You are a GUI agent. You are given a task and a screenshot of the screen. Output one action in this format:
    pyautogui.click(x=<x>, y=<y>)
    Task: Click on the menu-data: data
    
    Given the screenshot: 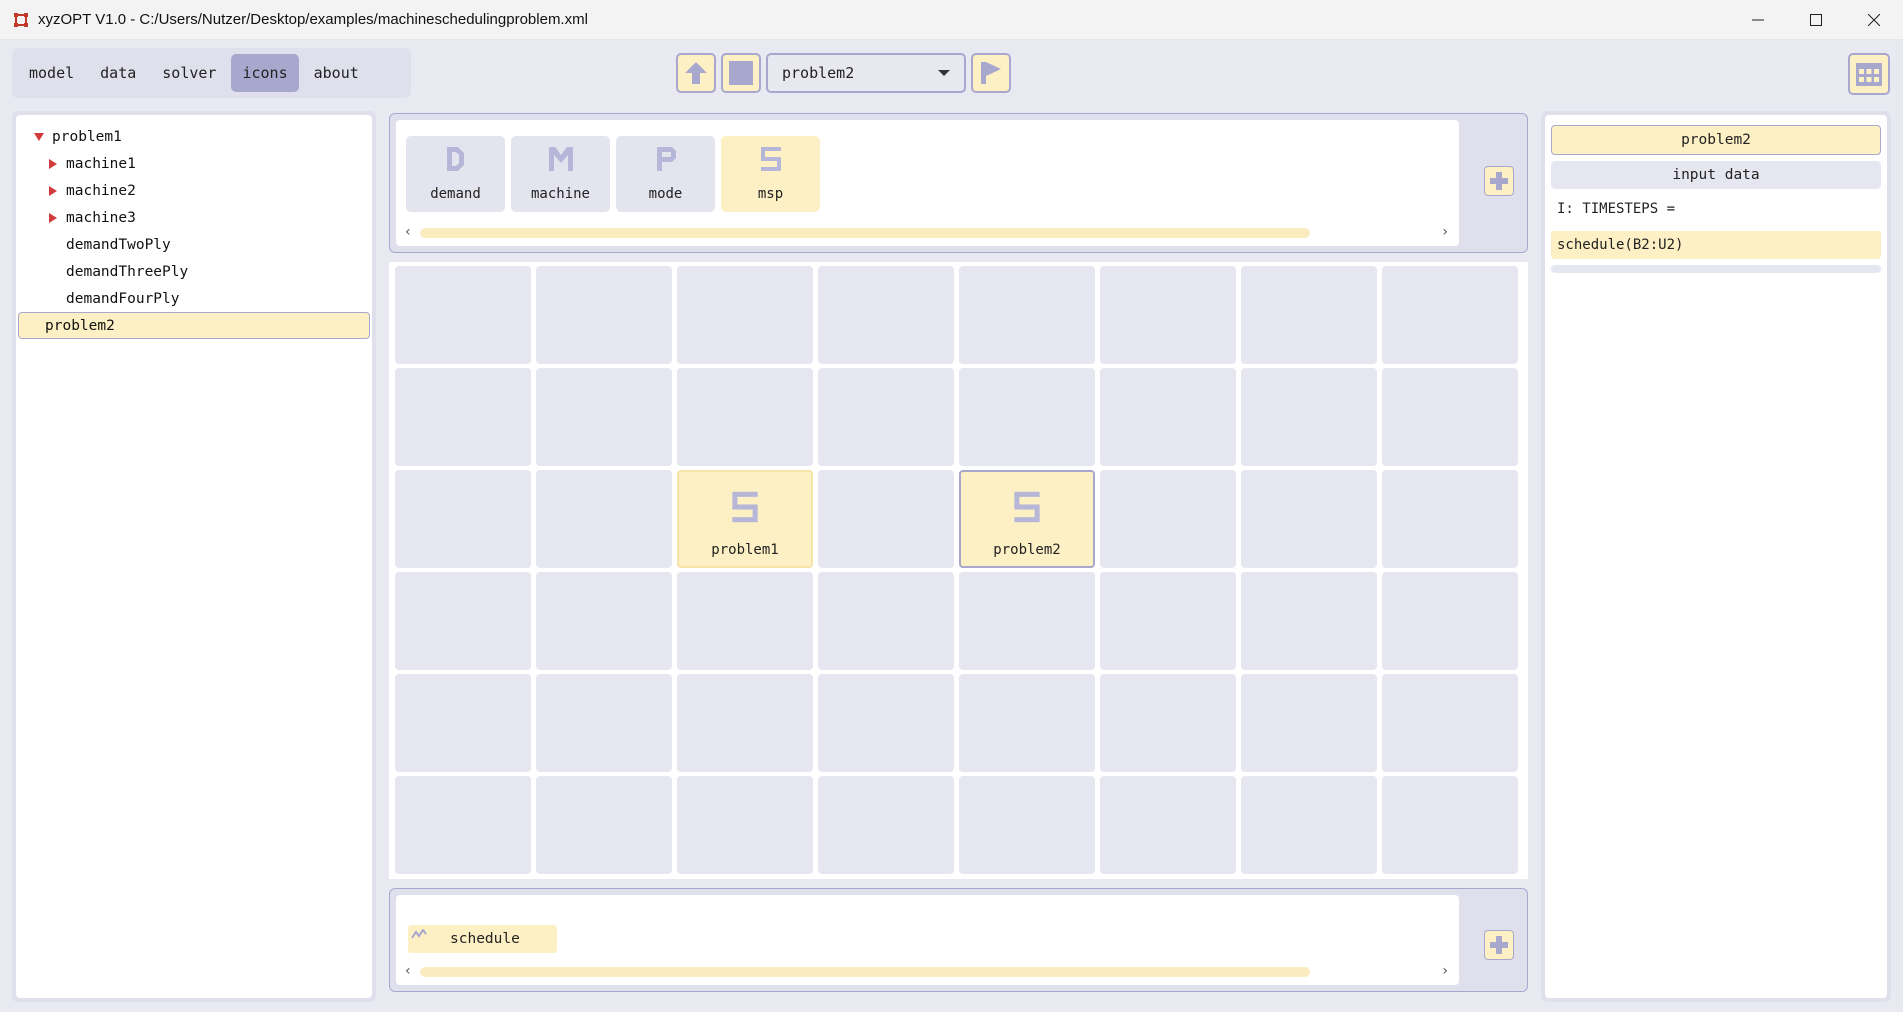 What is the action you would take?
    pyautogui.click(x=118, y=73)
    